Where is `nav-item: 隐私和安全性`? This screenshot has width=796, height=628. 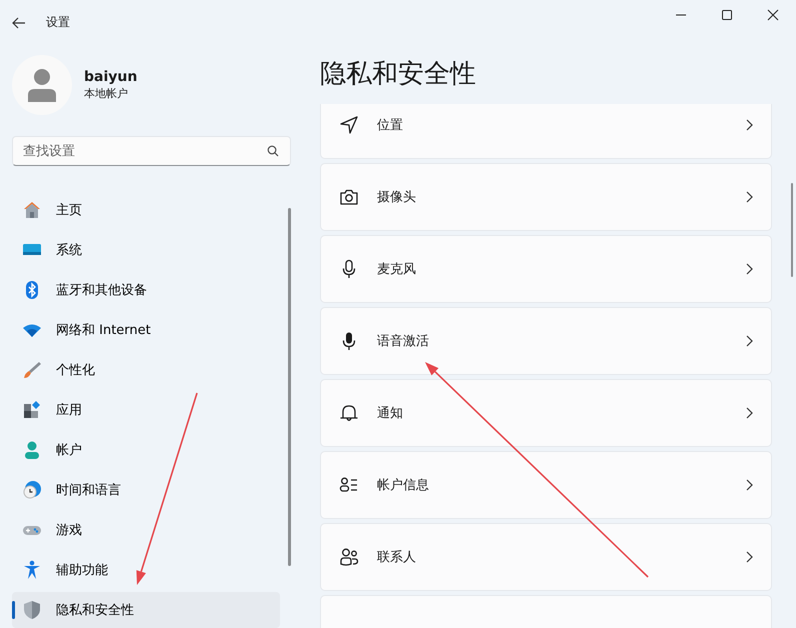
nav-item: 隐私和安全性 is located at coordinates (146, 610).